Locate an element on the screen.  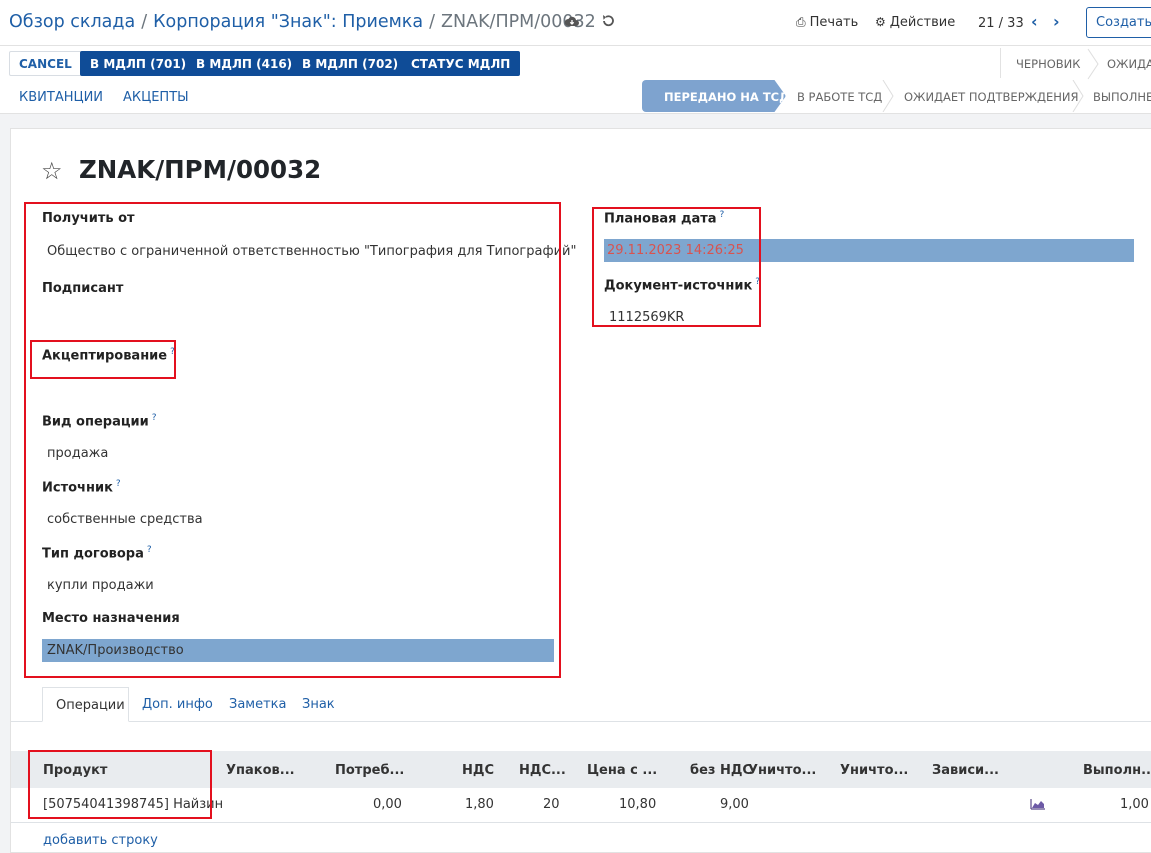
to-mdlp-702-button: В МДЛП (702) is located at coordinates (350, 63).